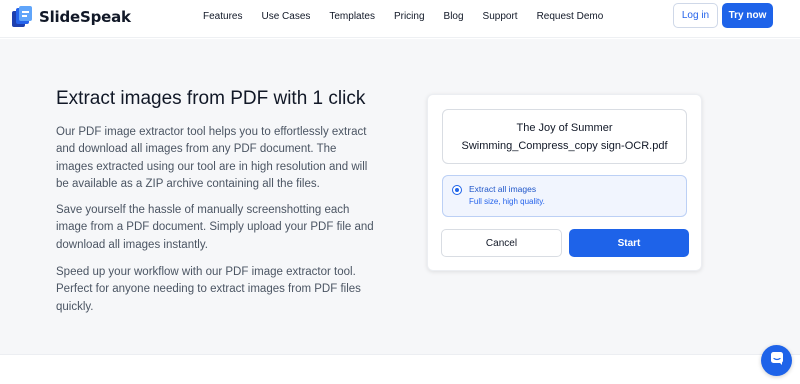 The height and width of the screenshot is (384, 800). Describe the element at coordinates (503, 189) in the screenshot. I see `option-title: Extract all images` at that location.